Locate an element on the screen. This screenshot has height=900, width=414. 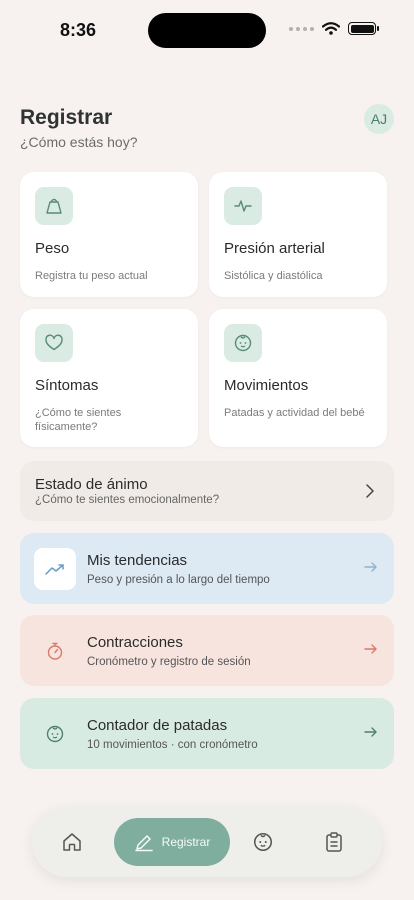
tab-baby is located at coordinates (263, 842).